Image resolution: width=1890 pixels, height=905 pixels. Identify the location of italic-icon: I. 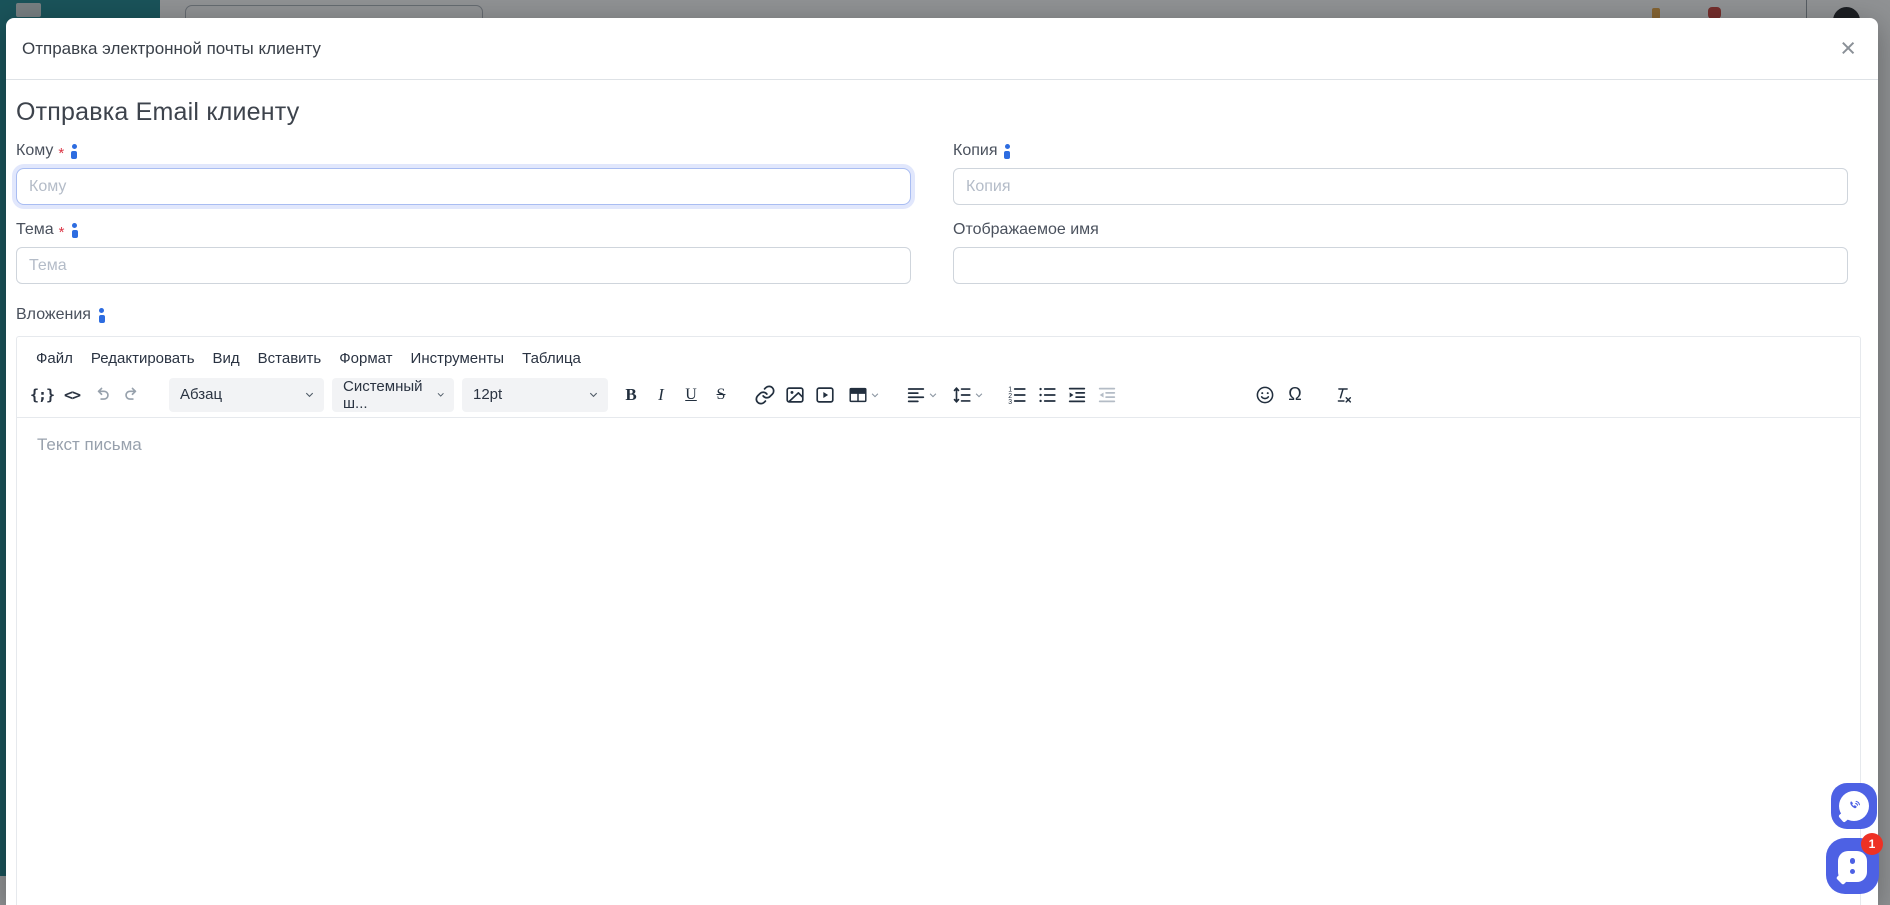
(661, 395).